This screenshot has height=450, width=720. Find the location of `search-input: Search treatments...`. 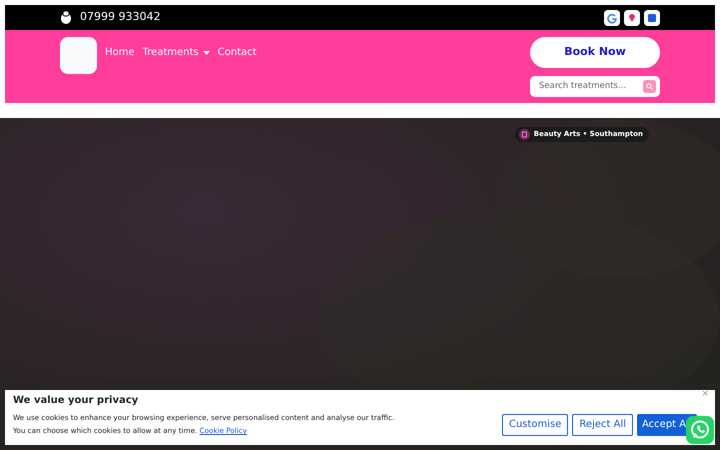

search-input: Search treatments... is located at coordinates (587, 86).